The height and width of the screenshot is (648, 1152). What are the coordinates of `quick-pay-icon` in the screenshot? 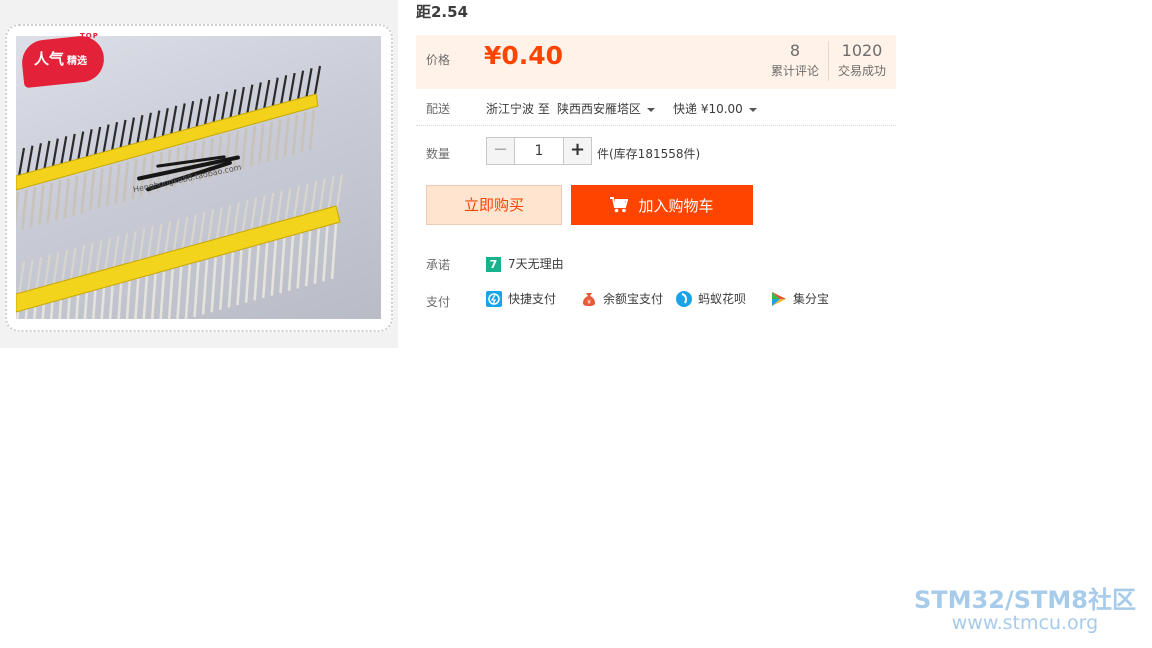 It's located at (494, 298).